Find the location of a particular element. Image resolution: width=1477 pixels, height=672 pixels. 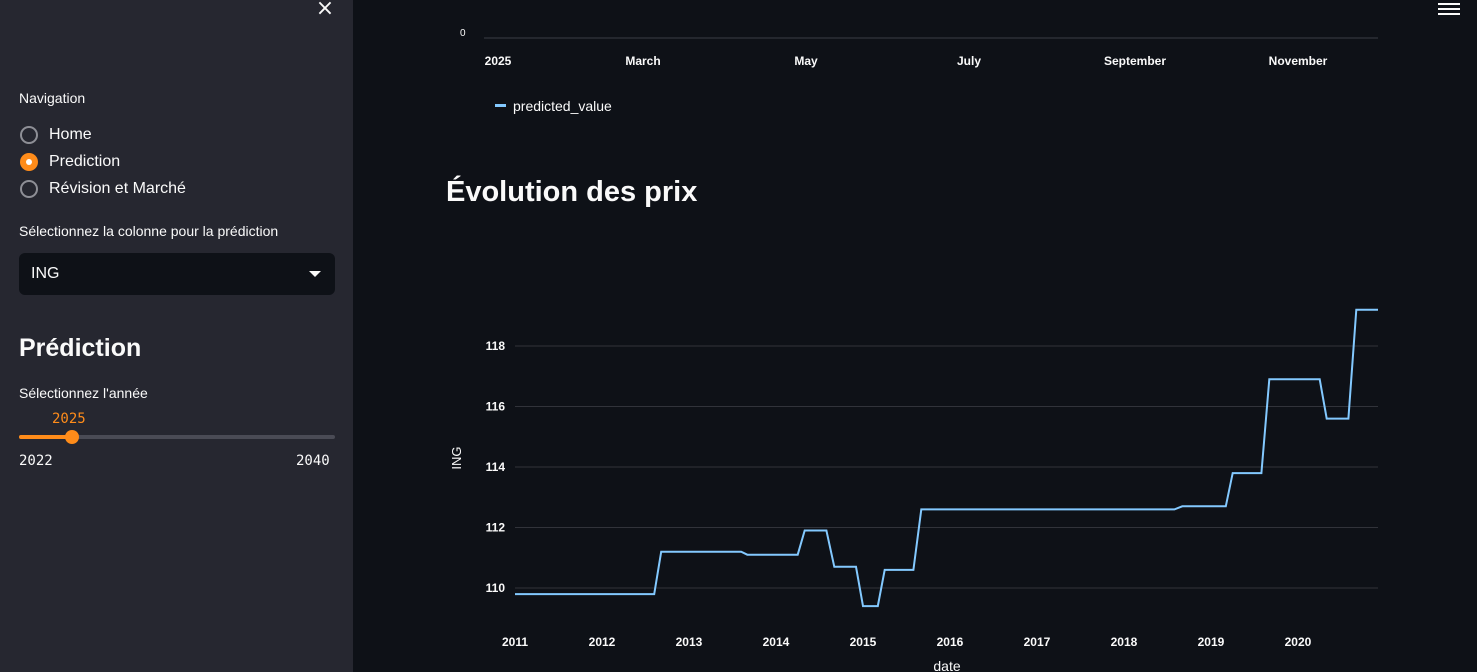

y-tick-label: 110 is located at coordinates (496, 588).